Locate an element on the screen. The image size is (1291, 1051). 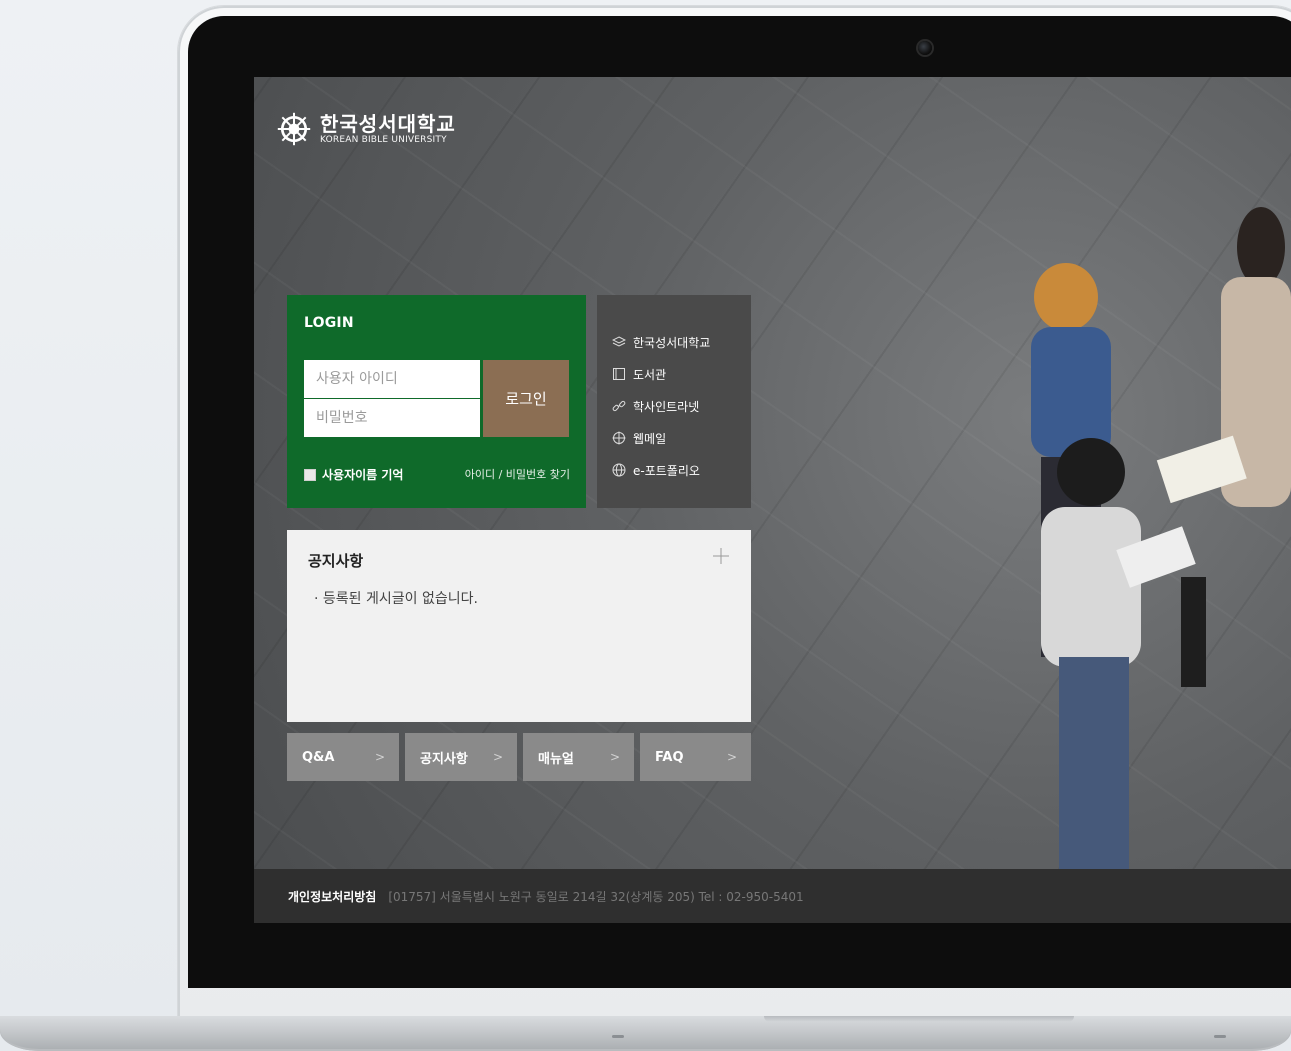
nav-button-notice: 공지사항 > is located at coordinates (461, 757).